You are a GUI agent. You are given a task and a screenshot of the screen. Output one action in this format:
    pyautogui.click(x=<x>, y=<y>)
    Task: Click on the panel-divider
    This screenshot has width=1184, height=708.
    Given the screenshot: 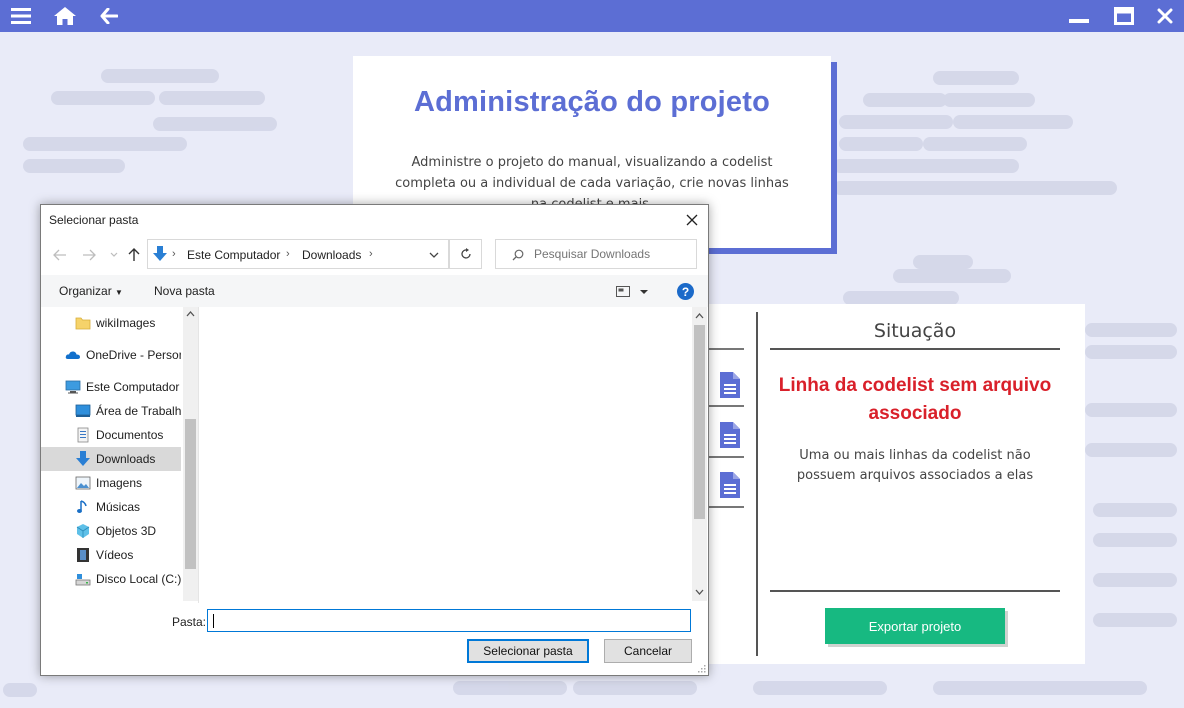 What is the action you would take?
    pyautogui.click(x=757, y=484)
    